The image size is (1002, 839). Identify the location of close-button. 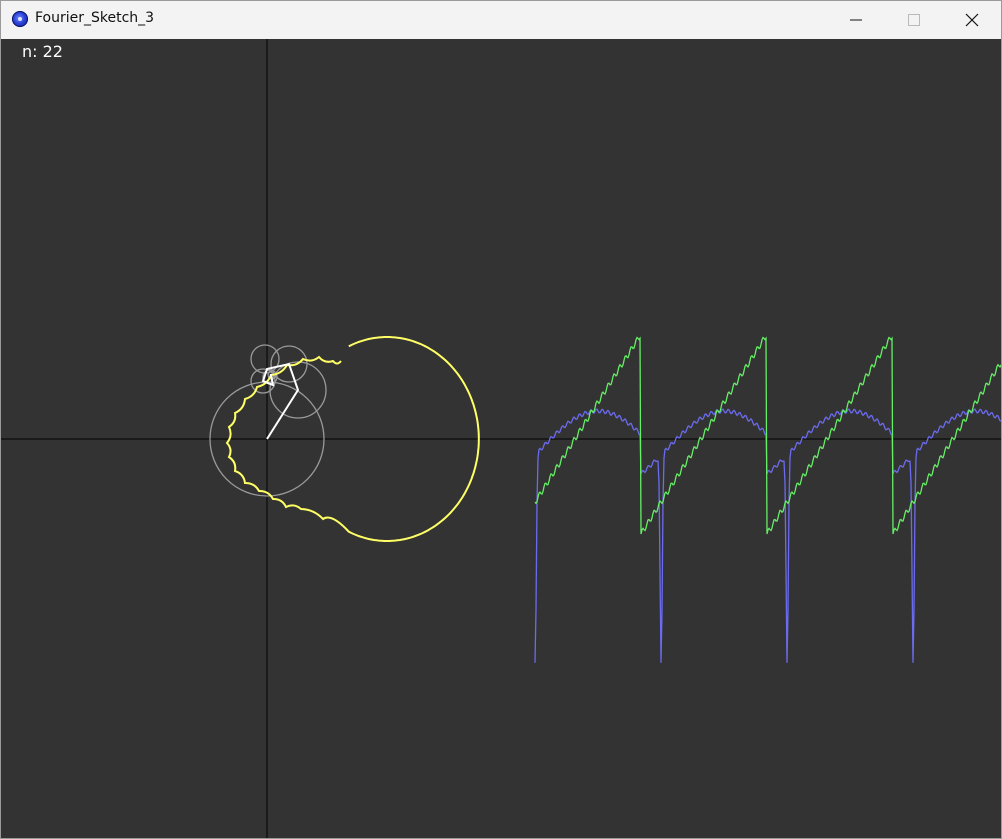
(972, 19).